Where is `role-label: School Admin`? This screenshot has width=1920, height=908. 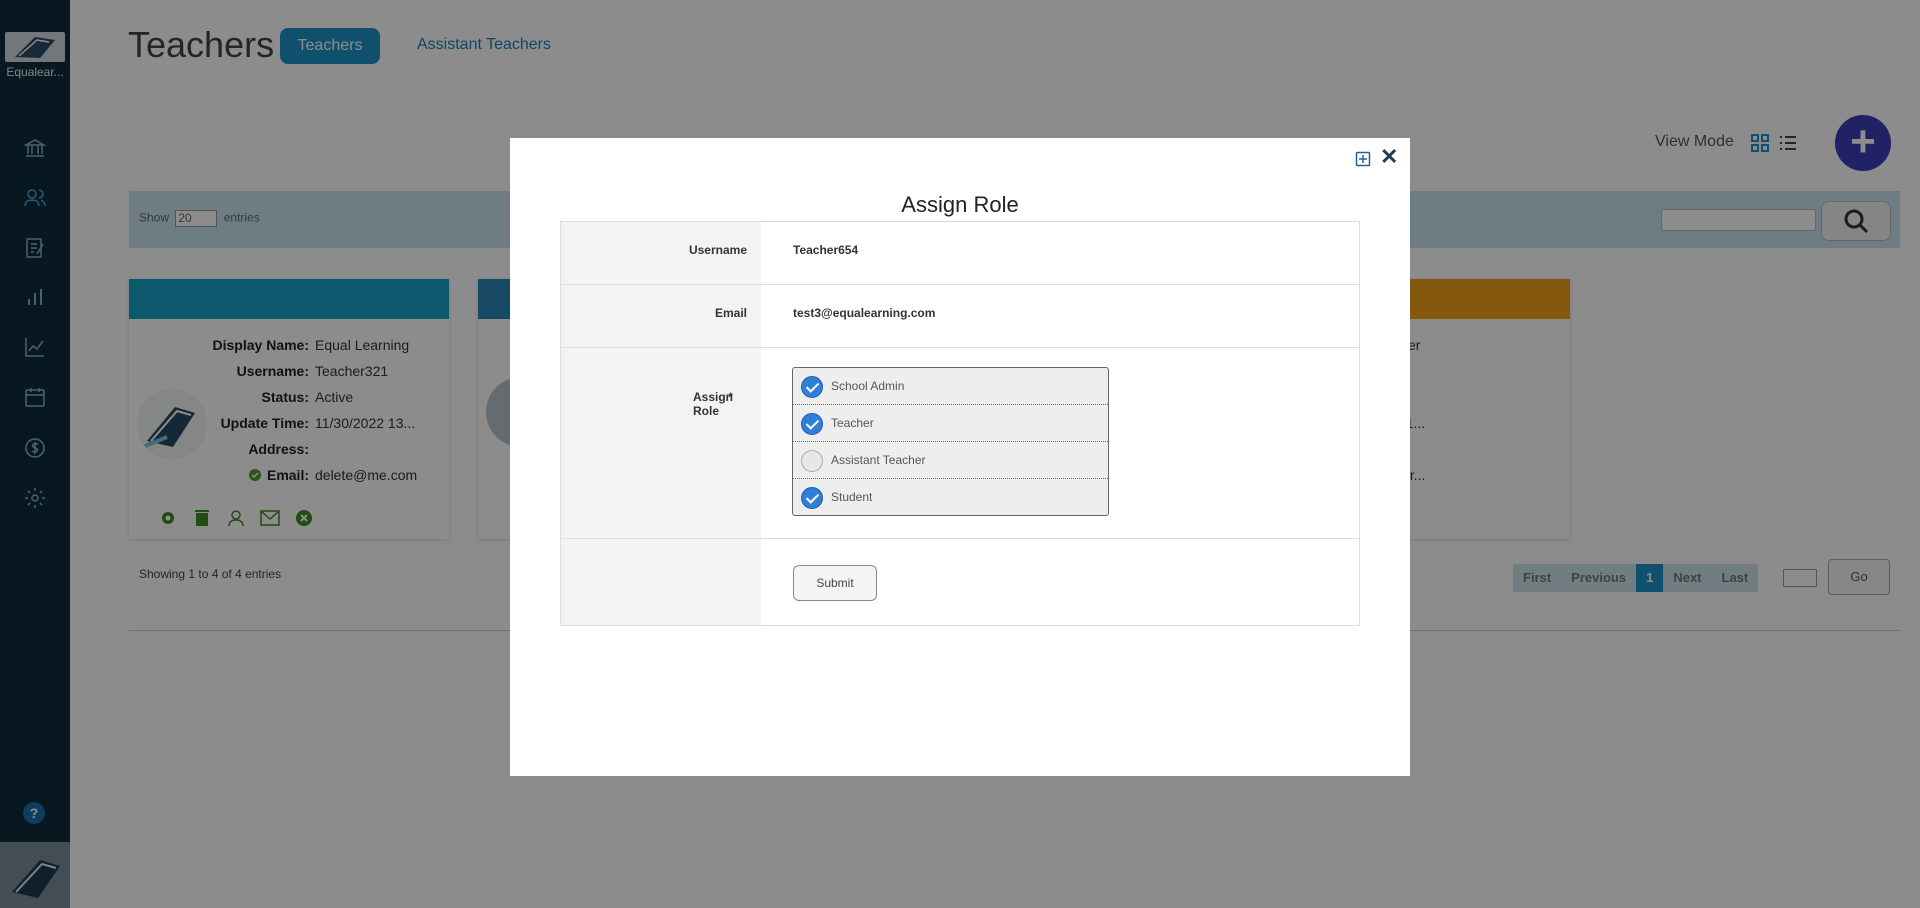
role-label: School Admin is located at coordinates (868, 386).